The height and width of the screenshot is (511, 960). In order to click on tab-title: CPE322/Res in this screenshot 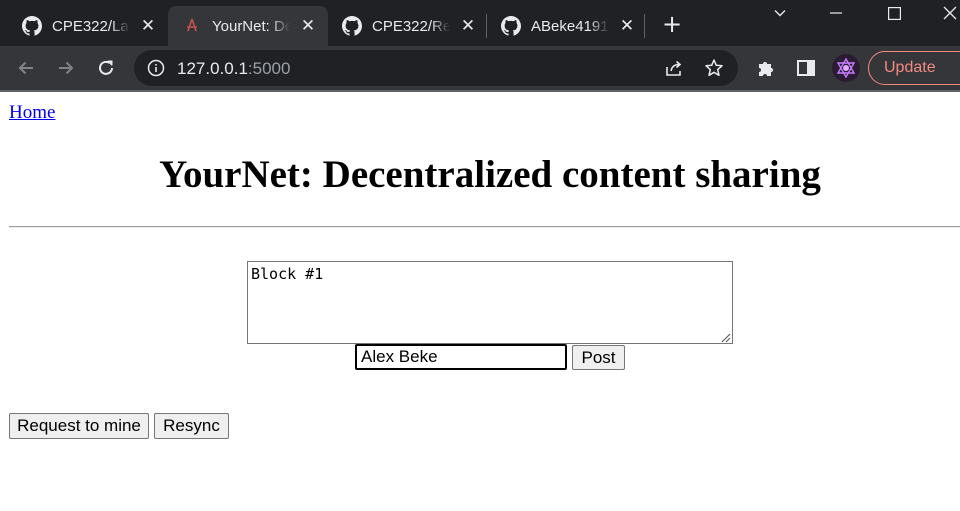, I will do `click(411, 26)`.